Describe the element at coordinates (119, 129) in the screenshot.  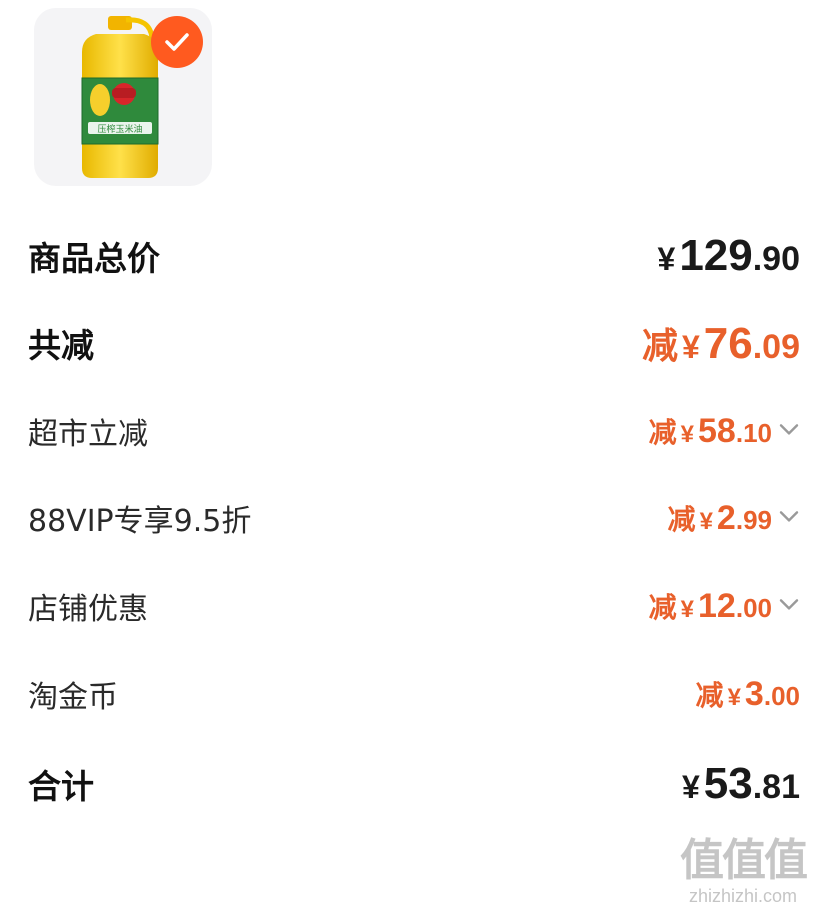
I see `bottle-label: 压榨玉米油` at that location.